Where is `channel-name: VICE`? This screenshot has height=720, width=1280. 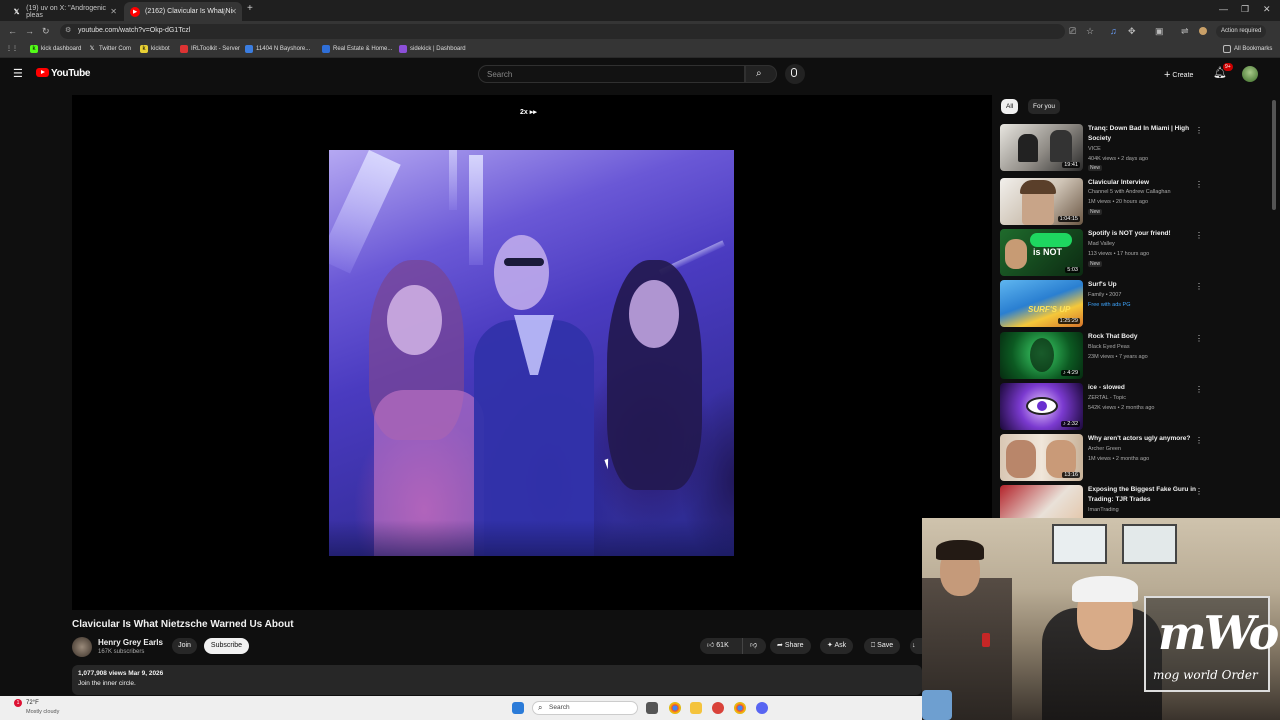
channel-name: VICE is located at coordinates (1094, 149).